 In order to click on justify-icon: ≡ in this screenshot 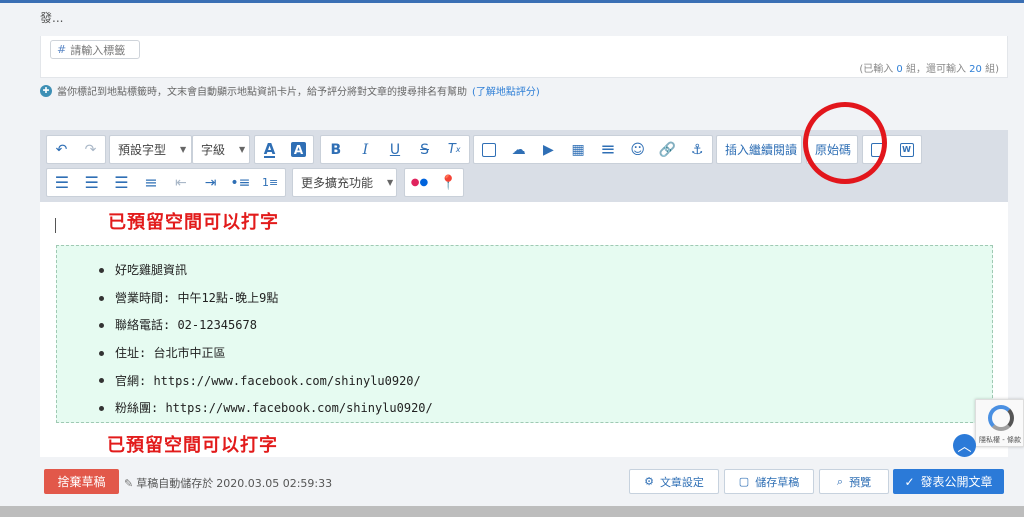, I will do `click(151, 182)`.